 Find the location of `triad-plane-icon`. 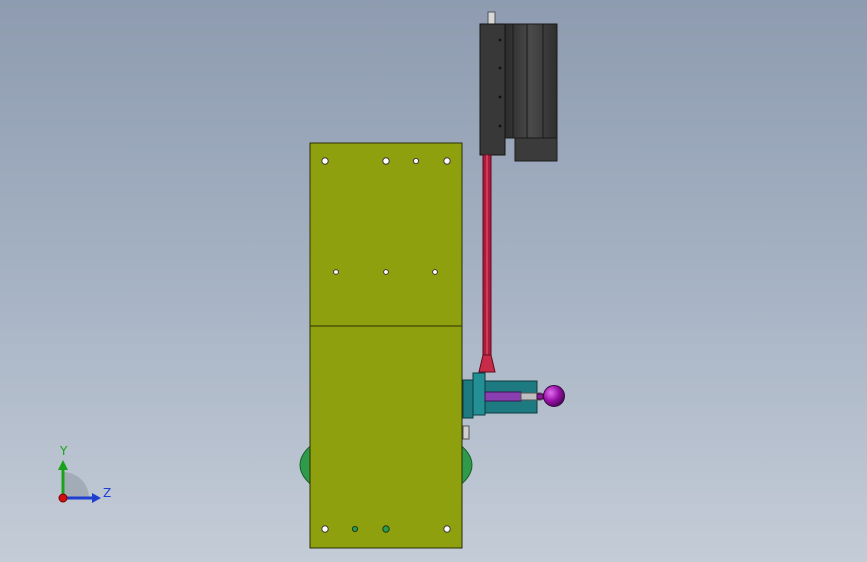

triad-plane-icon is located at coordinates (76, 485).